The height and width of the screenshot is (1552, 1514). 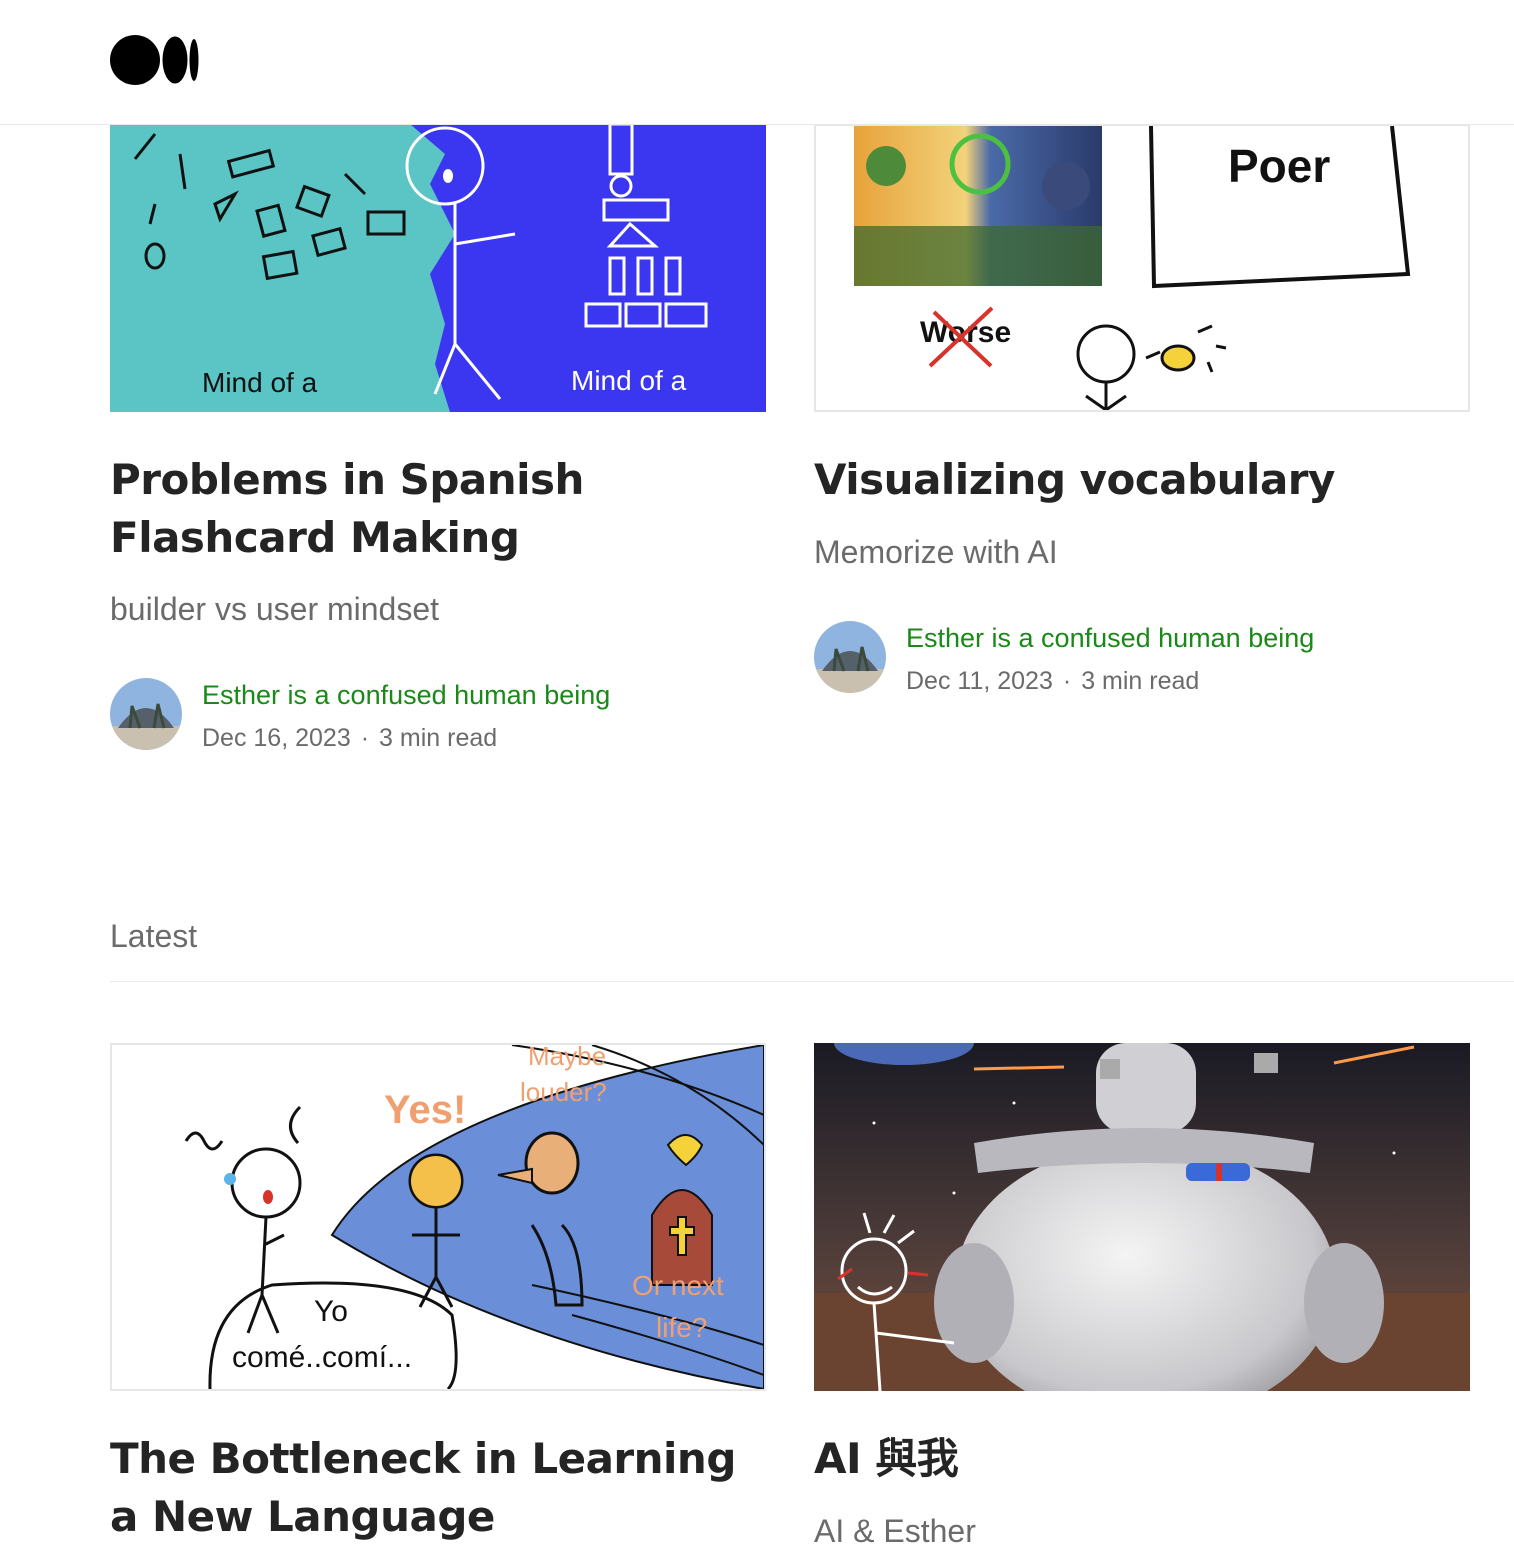 What do you see at coordinates (1139, 1459) in the screenshot?
I see `article-title: AI 與我` at bounding box center [1139, 1459].